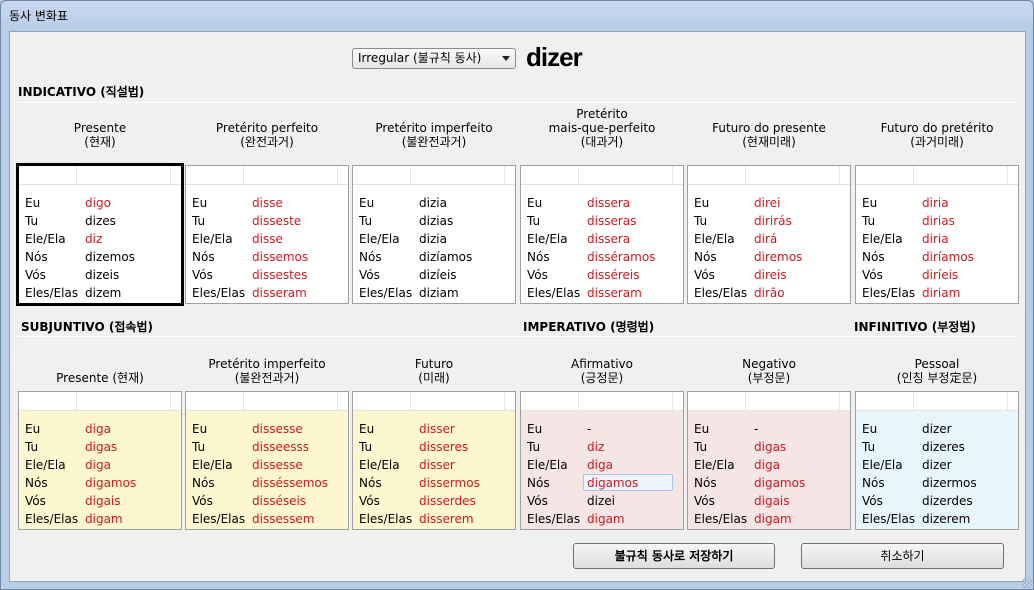 The image size is (1034, 590). I want to click on table-row: Eles/Elas dissessem, so click(267, 519).